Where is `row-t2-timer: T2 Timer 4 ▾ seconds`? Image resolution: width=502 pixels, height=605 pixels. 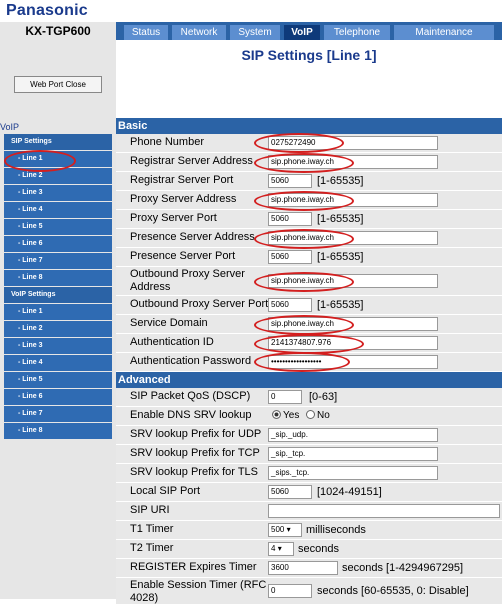
row-t2-timer: T2 Timer 4 ▾ seconds is located at coordinates (309, 549).